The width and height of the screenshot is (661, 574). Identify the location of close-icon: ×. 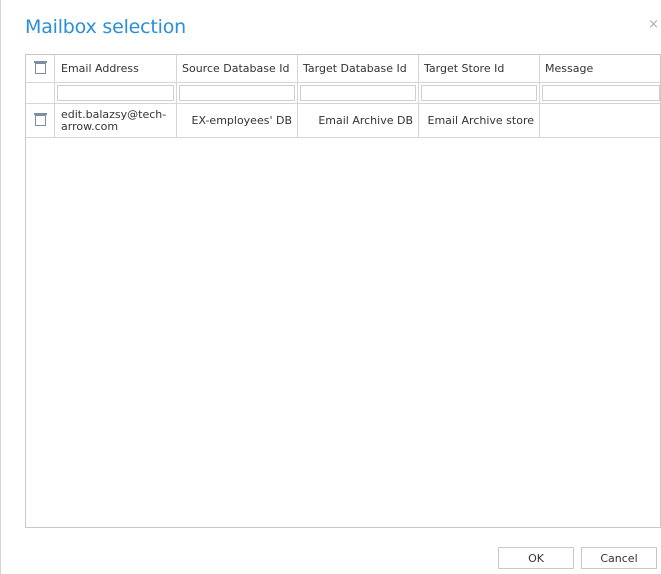
(653, 25).